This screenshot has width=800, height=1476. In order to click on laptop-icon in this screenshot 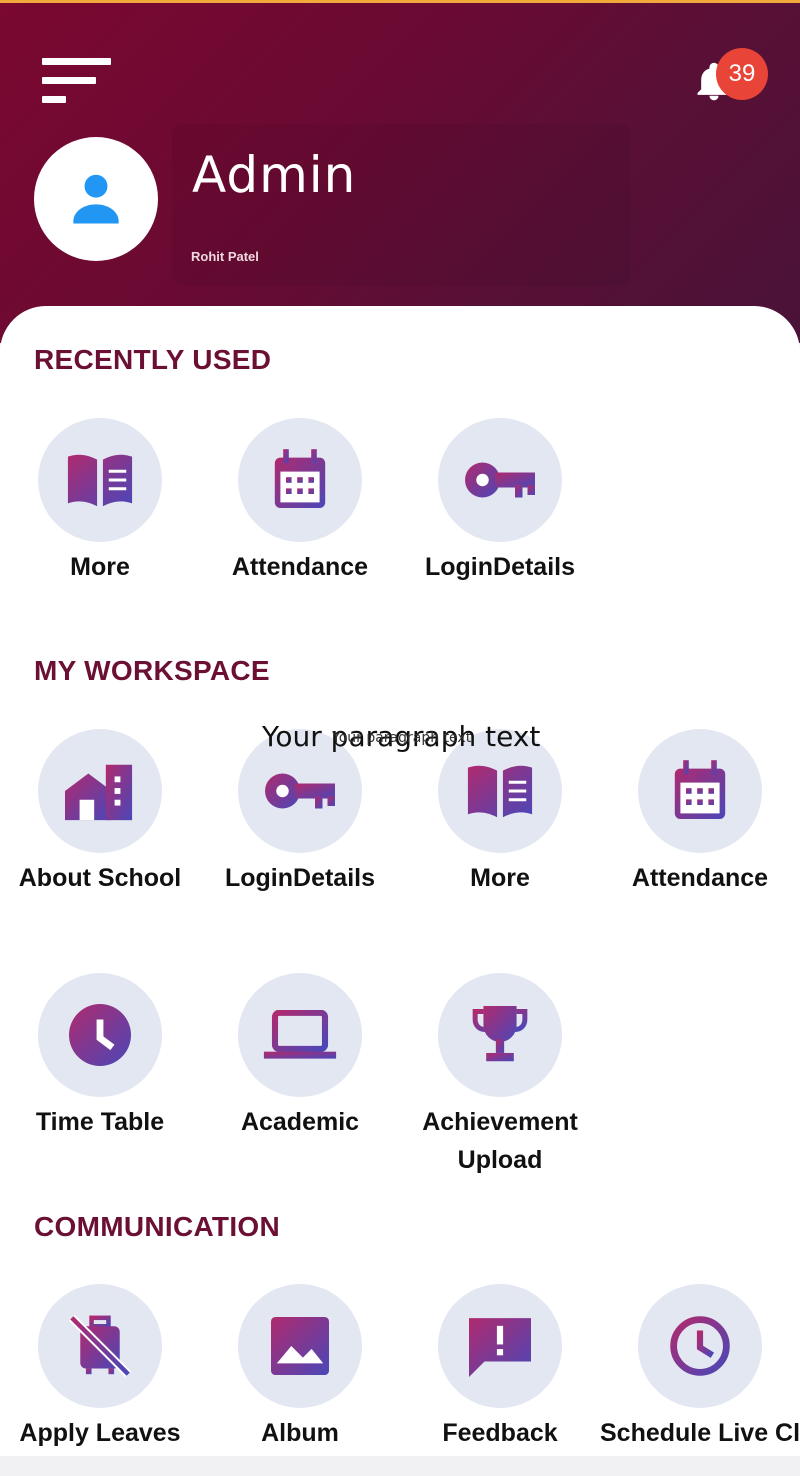, I will do `click(300, 1034)`.